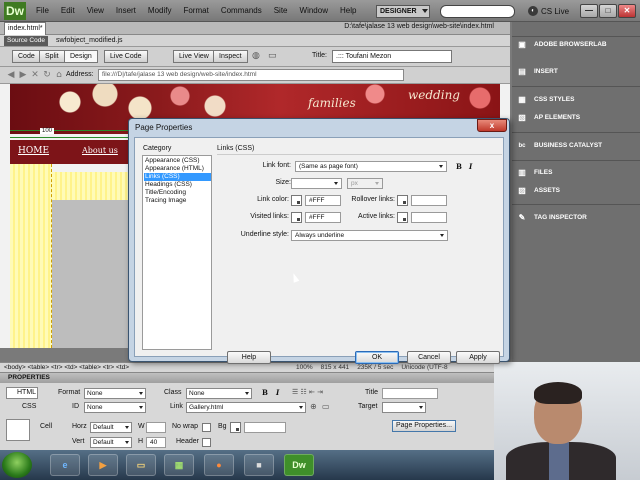 This screenshot has width=640, height=480. Describe the element at coordinates (156, 427) in the screenshot. I see `width-input` at that location.